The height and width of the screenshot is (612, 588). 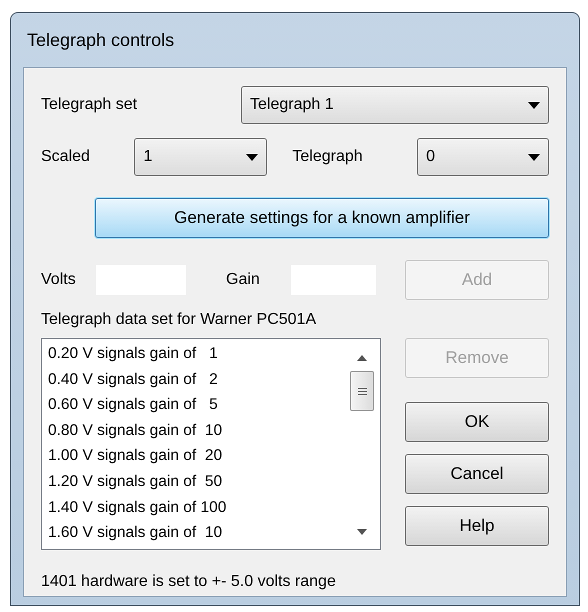 What do you see at coordinates (362, 532) in the screenshot?
I see `scroll-down-icon` at bounding box center [362, 532].